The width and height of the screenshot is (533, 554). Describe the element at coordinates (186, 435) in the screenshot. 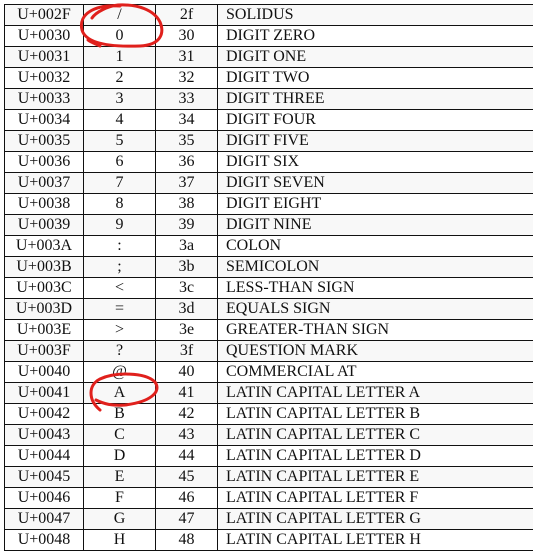

I see `hex-cell: 43` at that location.